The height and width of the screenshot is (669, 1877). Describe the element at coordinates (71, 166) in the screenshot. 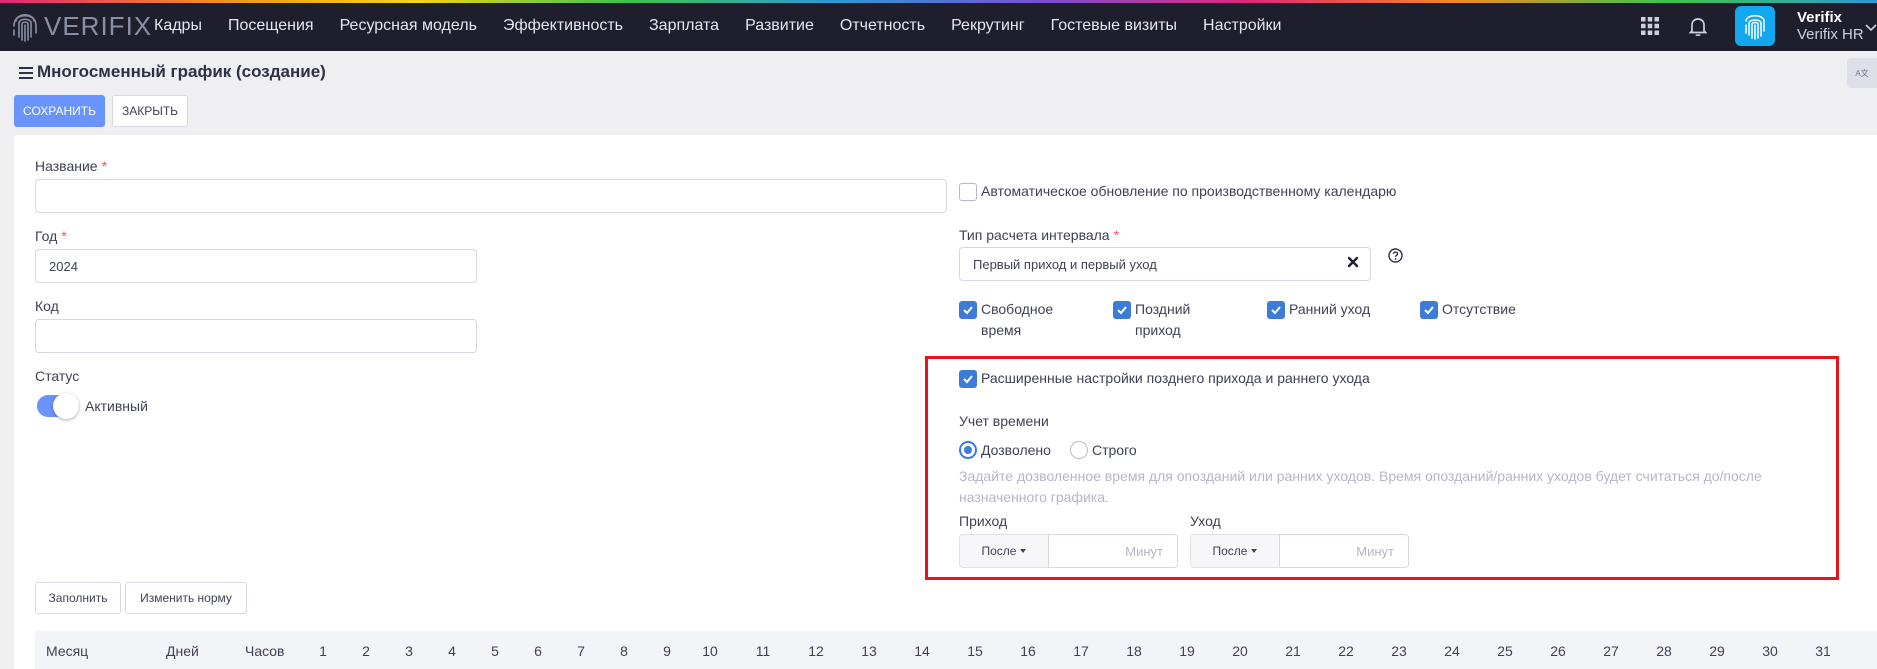

I see `name-label: Название *` at that location.